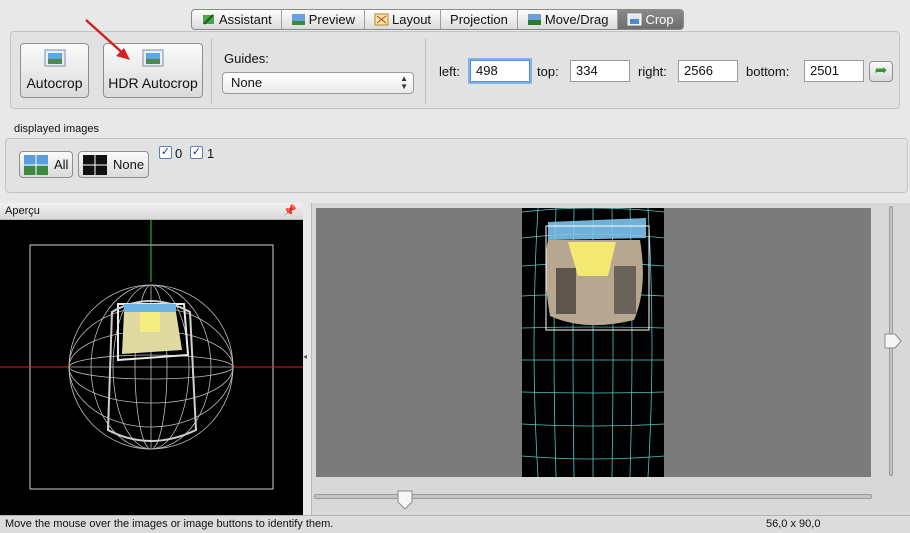 This screenshot has height=533, width=910. Describe the element at coordinates (165, 152) in the screenshot. I see `image-0-checkbox: ✓` at that location.